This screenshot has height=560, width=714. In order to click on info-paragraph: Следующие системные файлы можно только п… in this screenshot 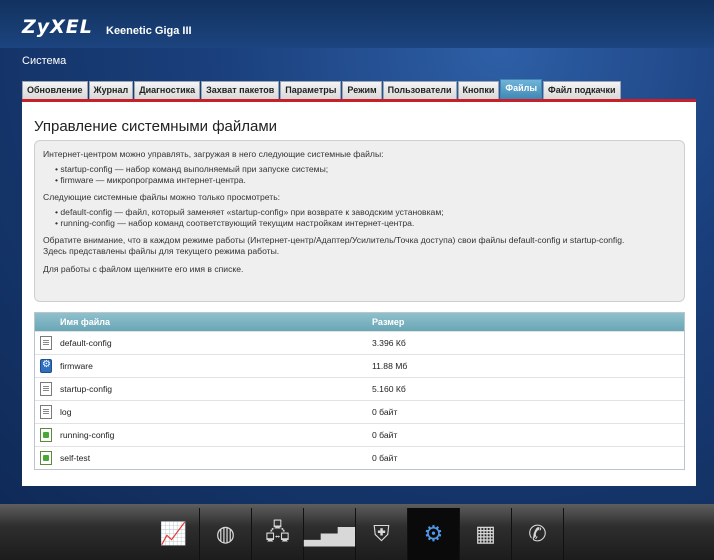, I will do `click(162, 197)`.